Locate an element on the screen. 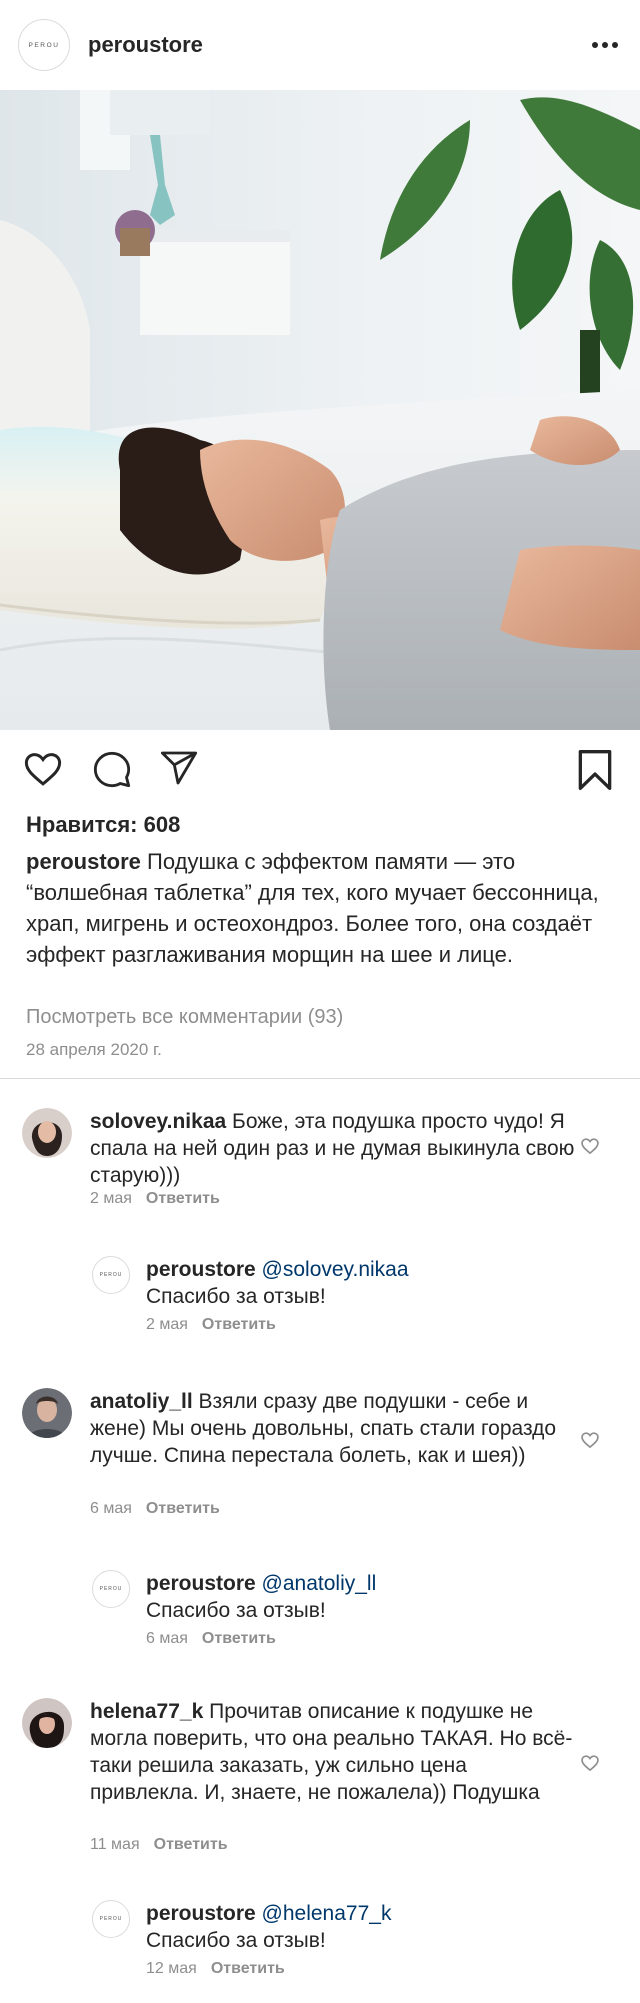 The height and width of the screenshot is (2003, 640). reply-meta: 2 мая Ответить is located at coordinates (211, 1325).